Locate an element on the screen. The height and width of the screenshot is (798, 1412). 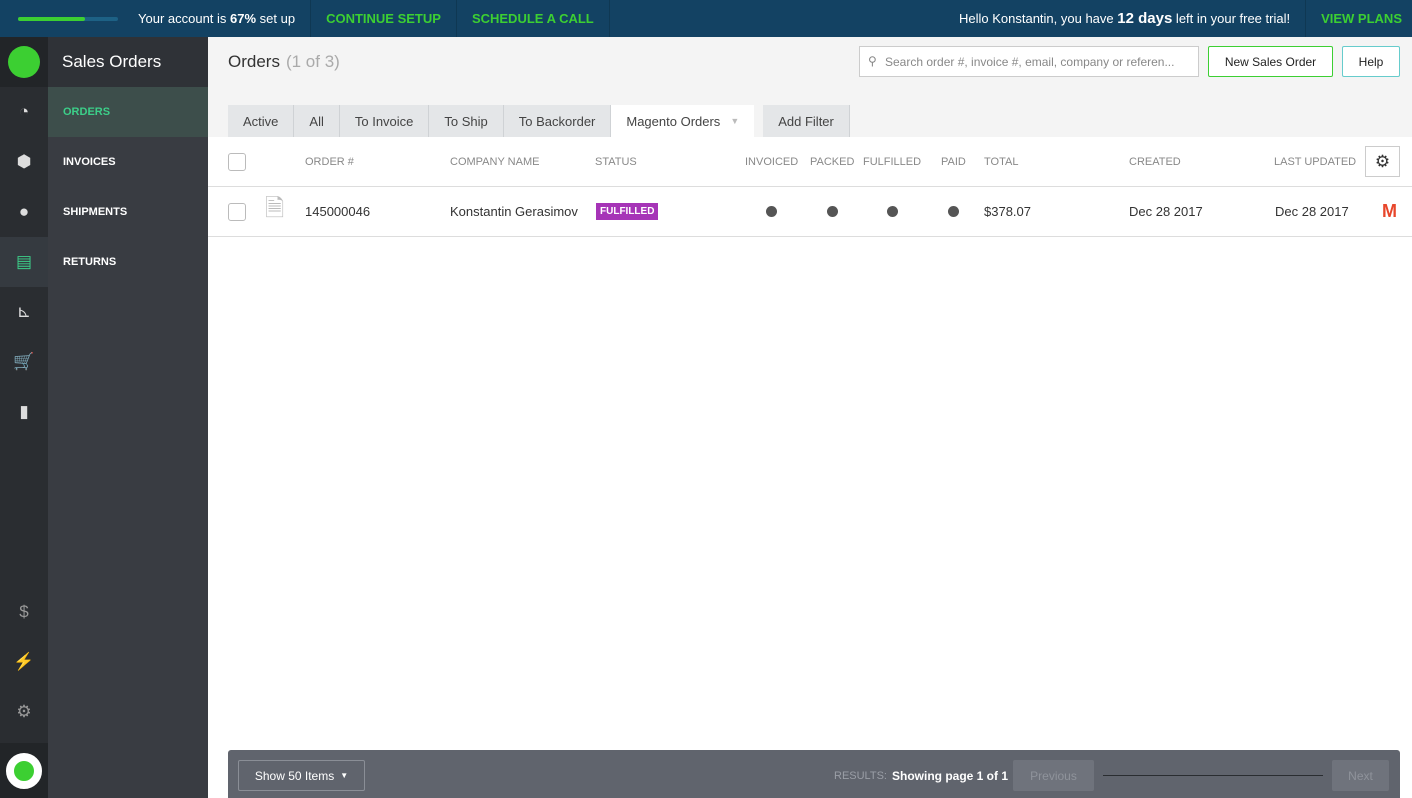
icon-rail: ◔ ⬢ ● ▤ ⊾ 🛒 ▮ $ ⚡ ⚙ is located at coordinates (24, 417).